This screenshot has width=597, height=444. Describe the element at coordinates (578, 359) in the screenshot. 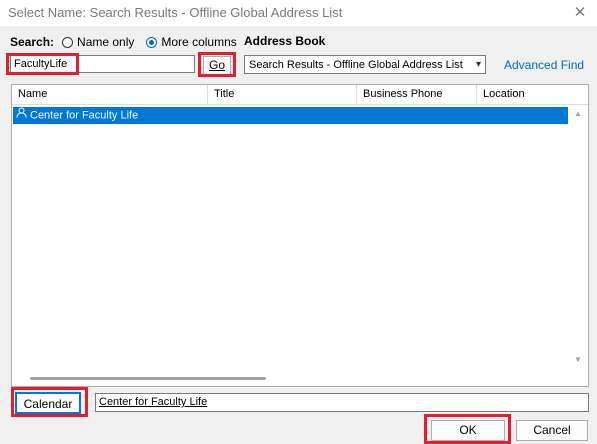

I see `scroll-down-icon: ▼` at that location.